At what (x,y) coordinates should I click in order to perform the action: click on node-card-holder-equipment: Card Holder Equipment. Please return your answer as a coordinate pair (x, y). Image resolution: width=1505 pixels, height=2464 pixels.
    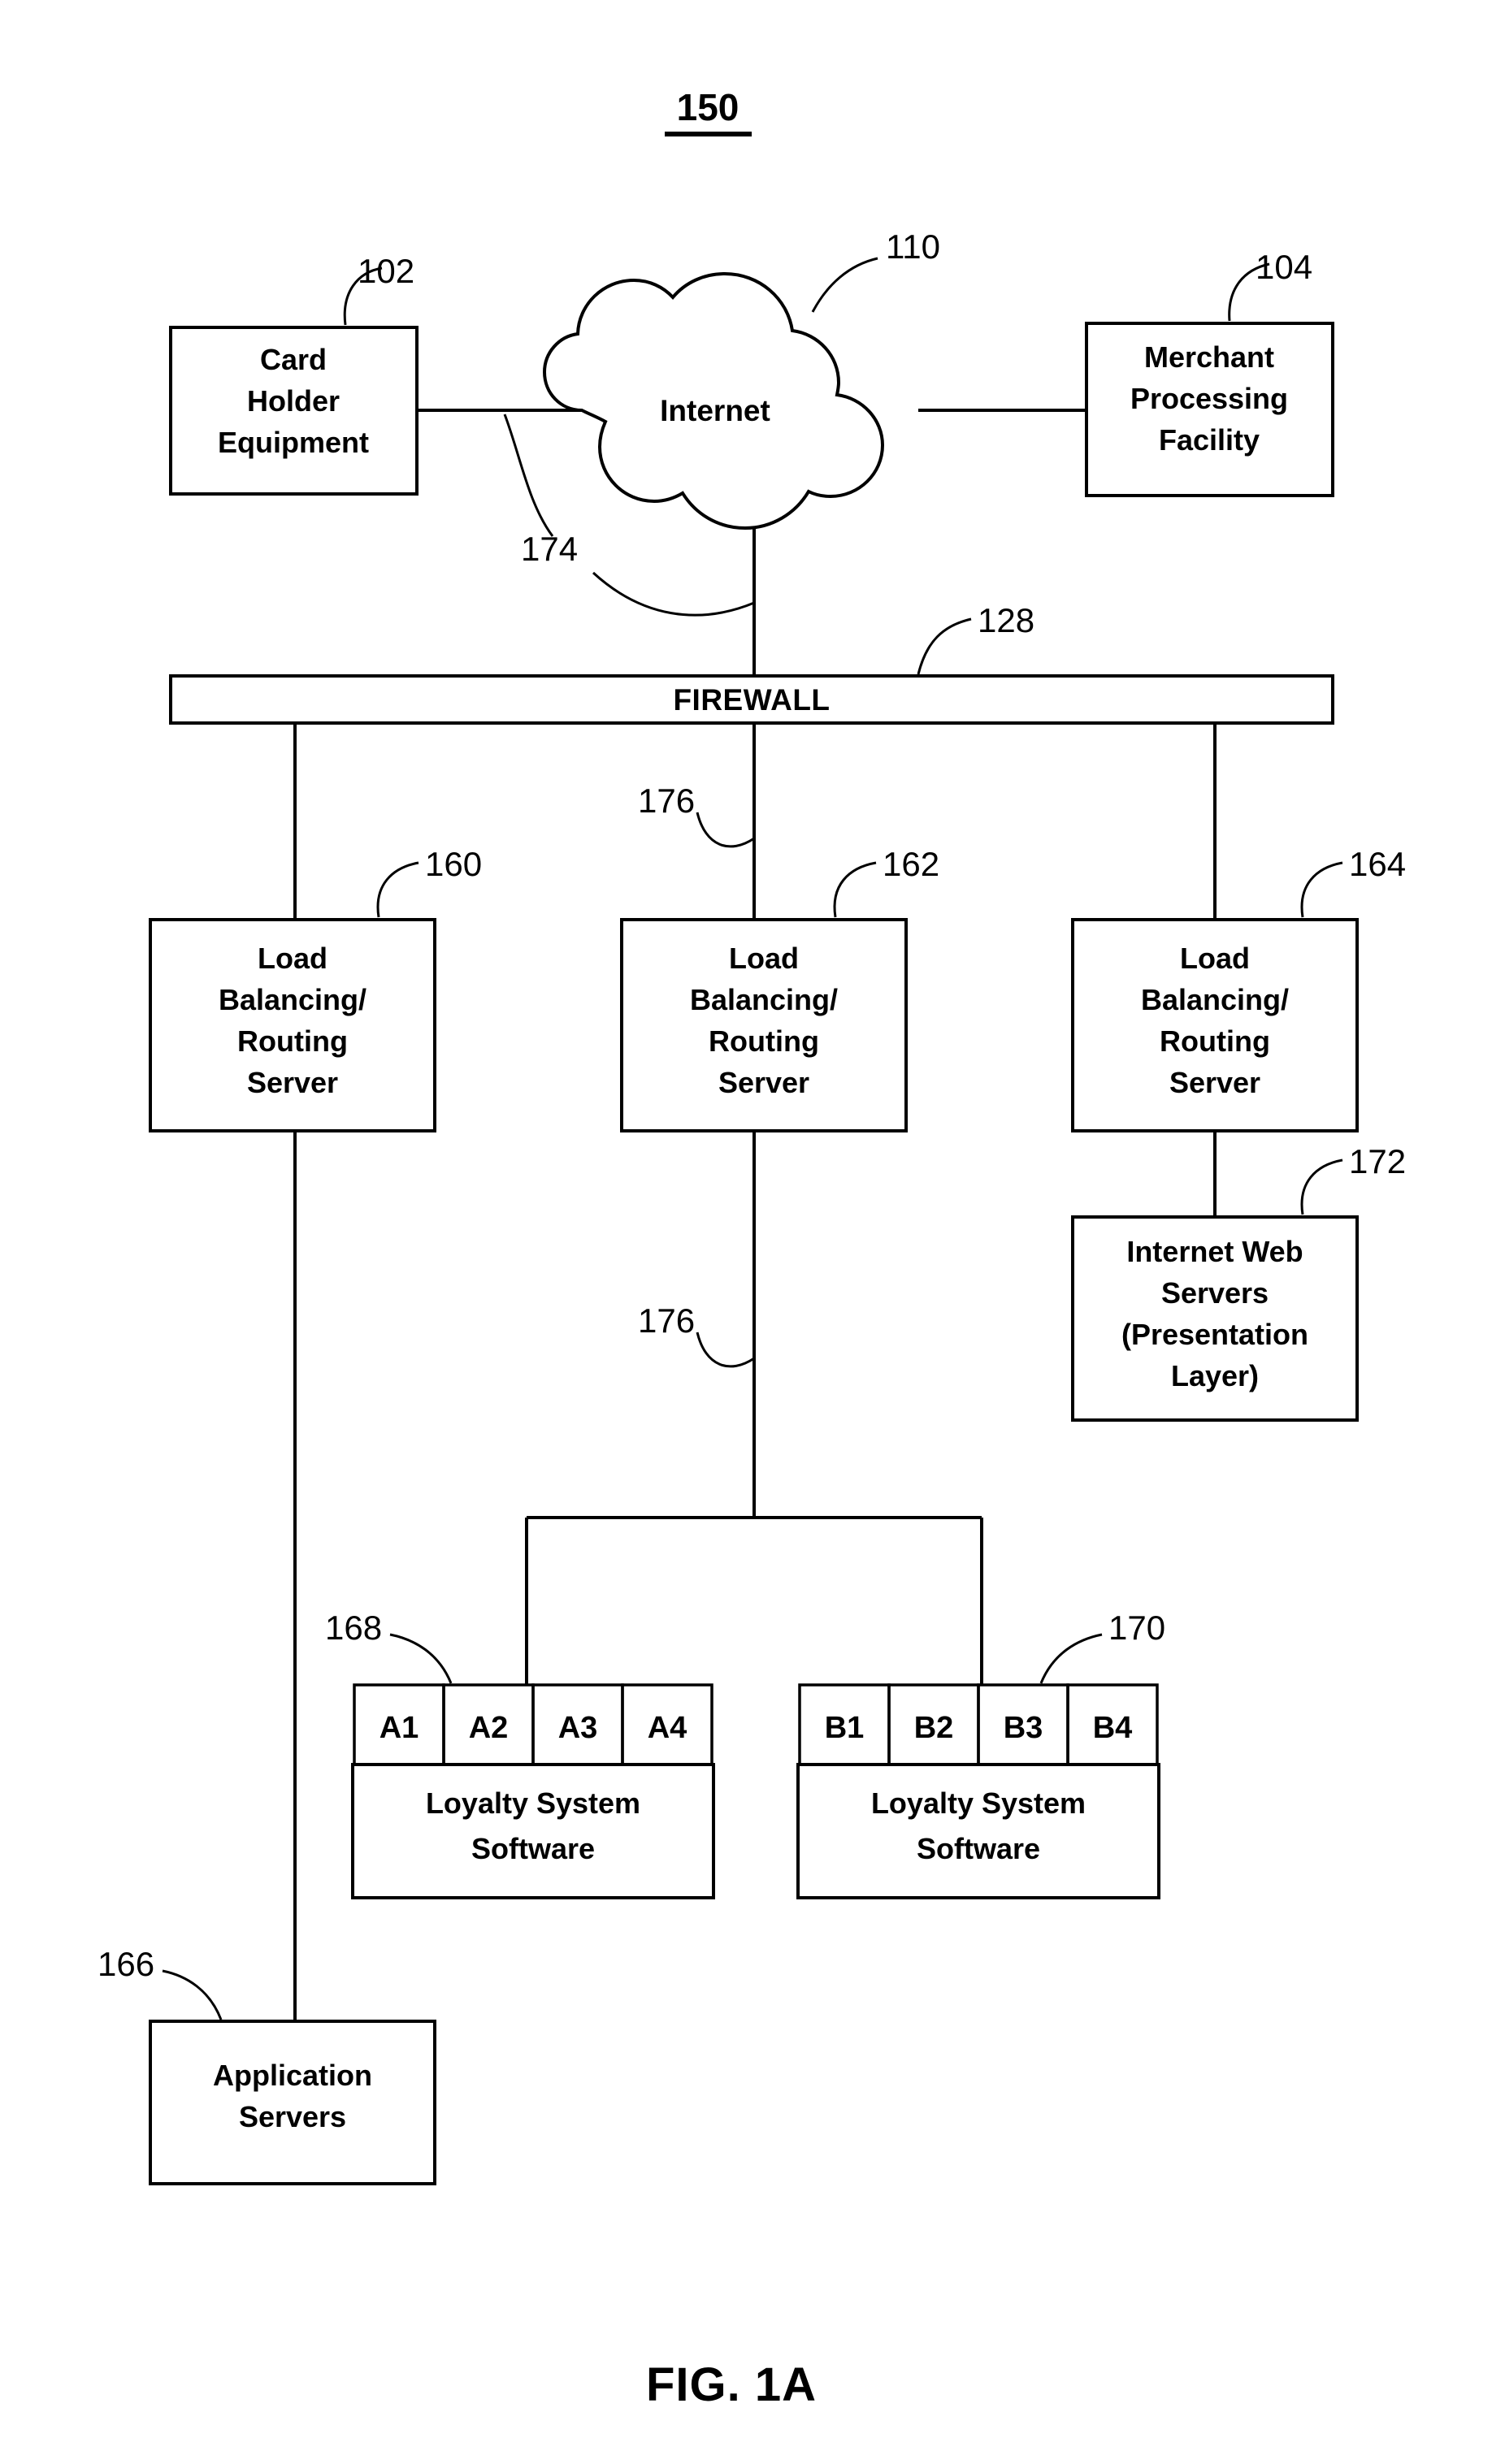
    Looking at the image, I should click on (294, 411).